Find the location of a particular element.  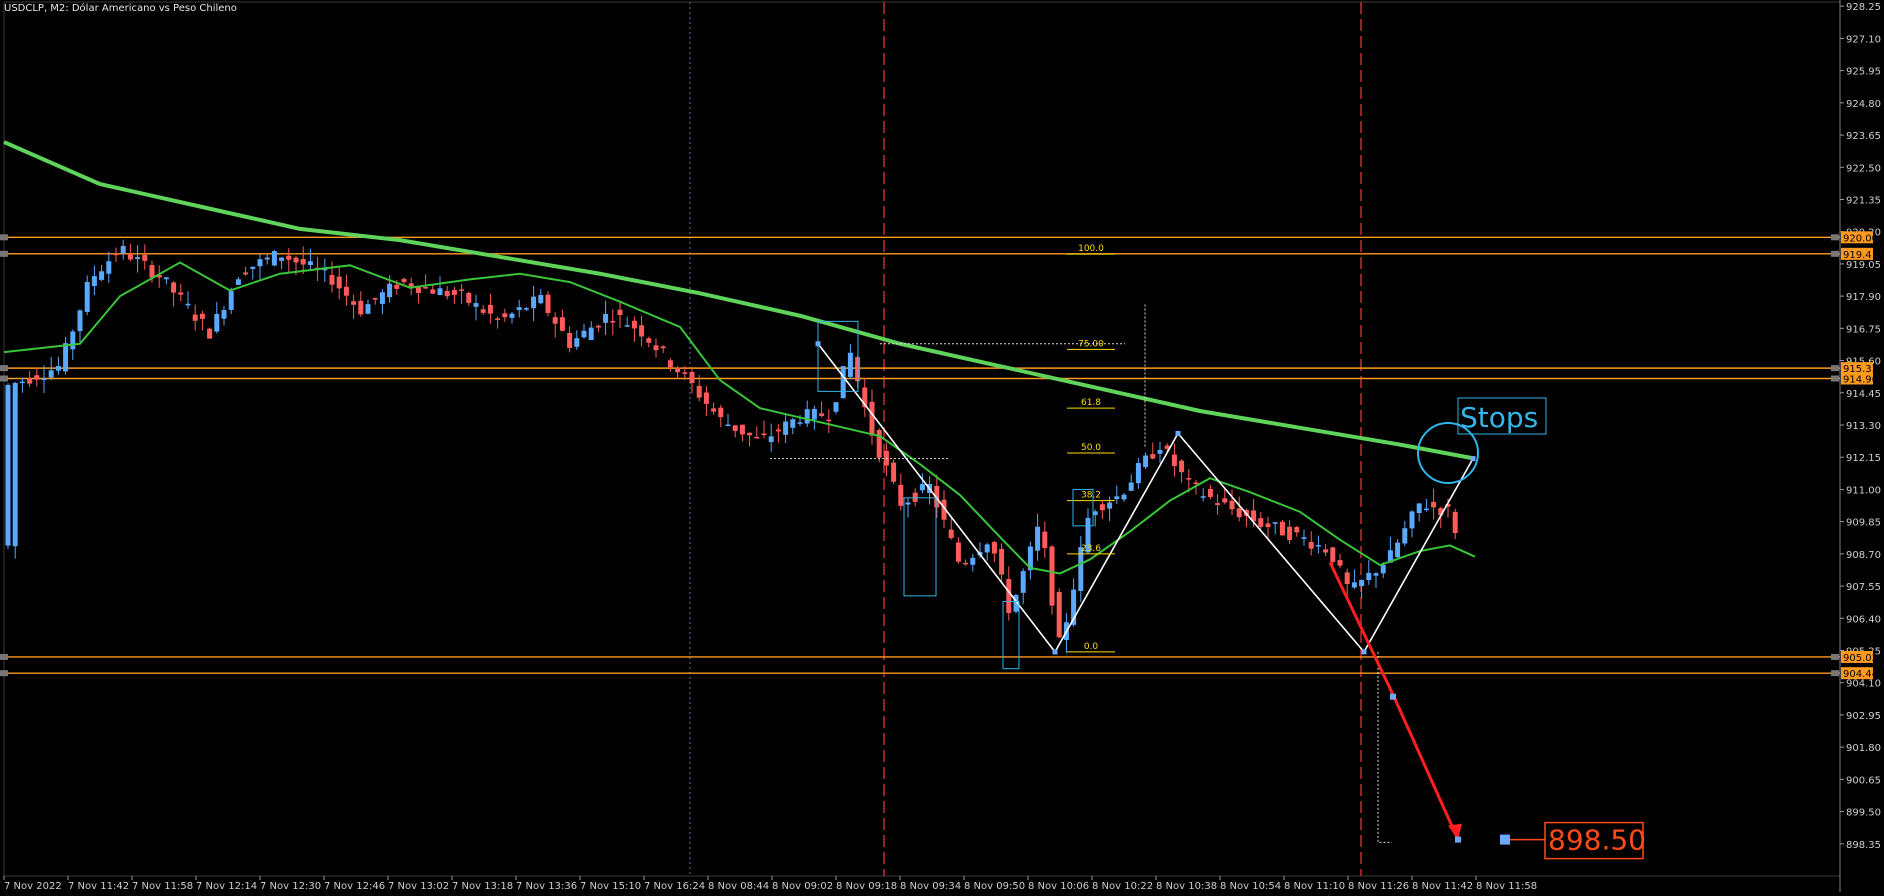

y-tick-label: 927.10 is located at coordinates (1863, 39).